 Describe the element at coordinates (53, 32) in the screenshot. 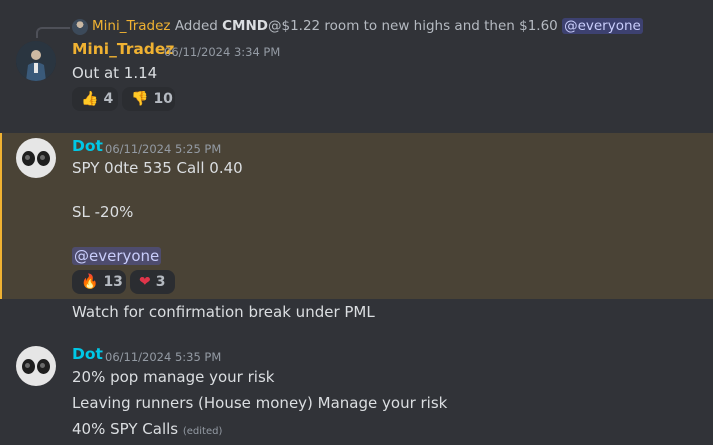

I see `reply-connector` at that location.